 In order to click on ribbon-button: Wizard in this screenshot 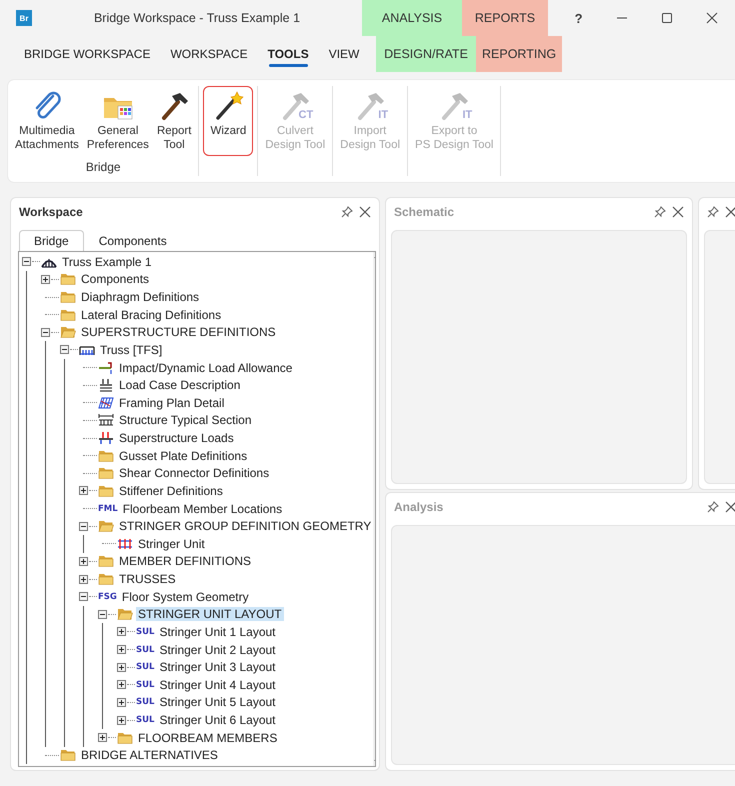, I will do `click(228, 121)`.